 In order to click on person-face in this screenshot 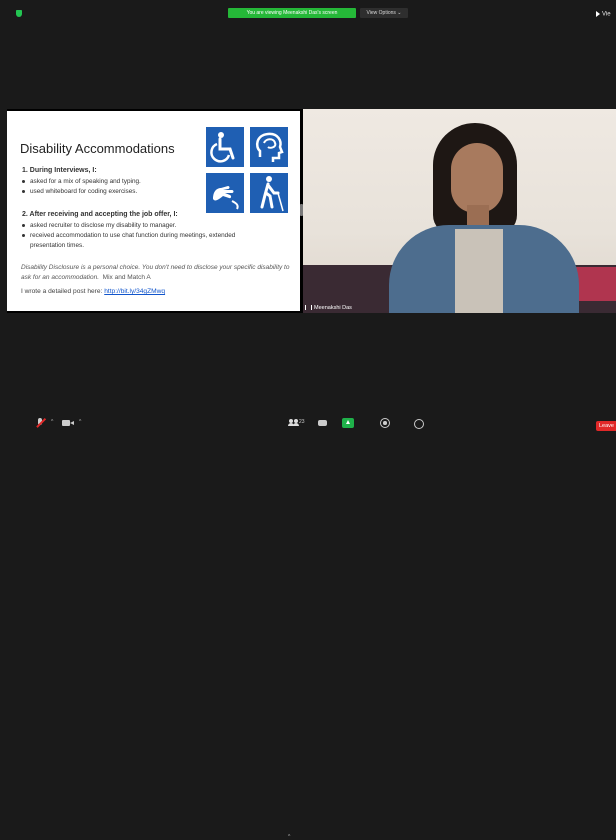, I will do `click(477, 178)`.